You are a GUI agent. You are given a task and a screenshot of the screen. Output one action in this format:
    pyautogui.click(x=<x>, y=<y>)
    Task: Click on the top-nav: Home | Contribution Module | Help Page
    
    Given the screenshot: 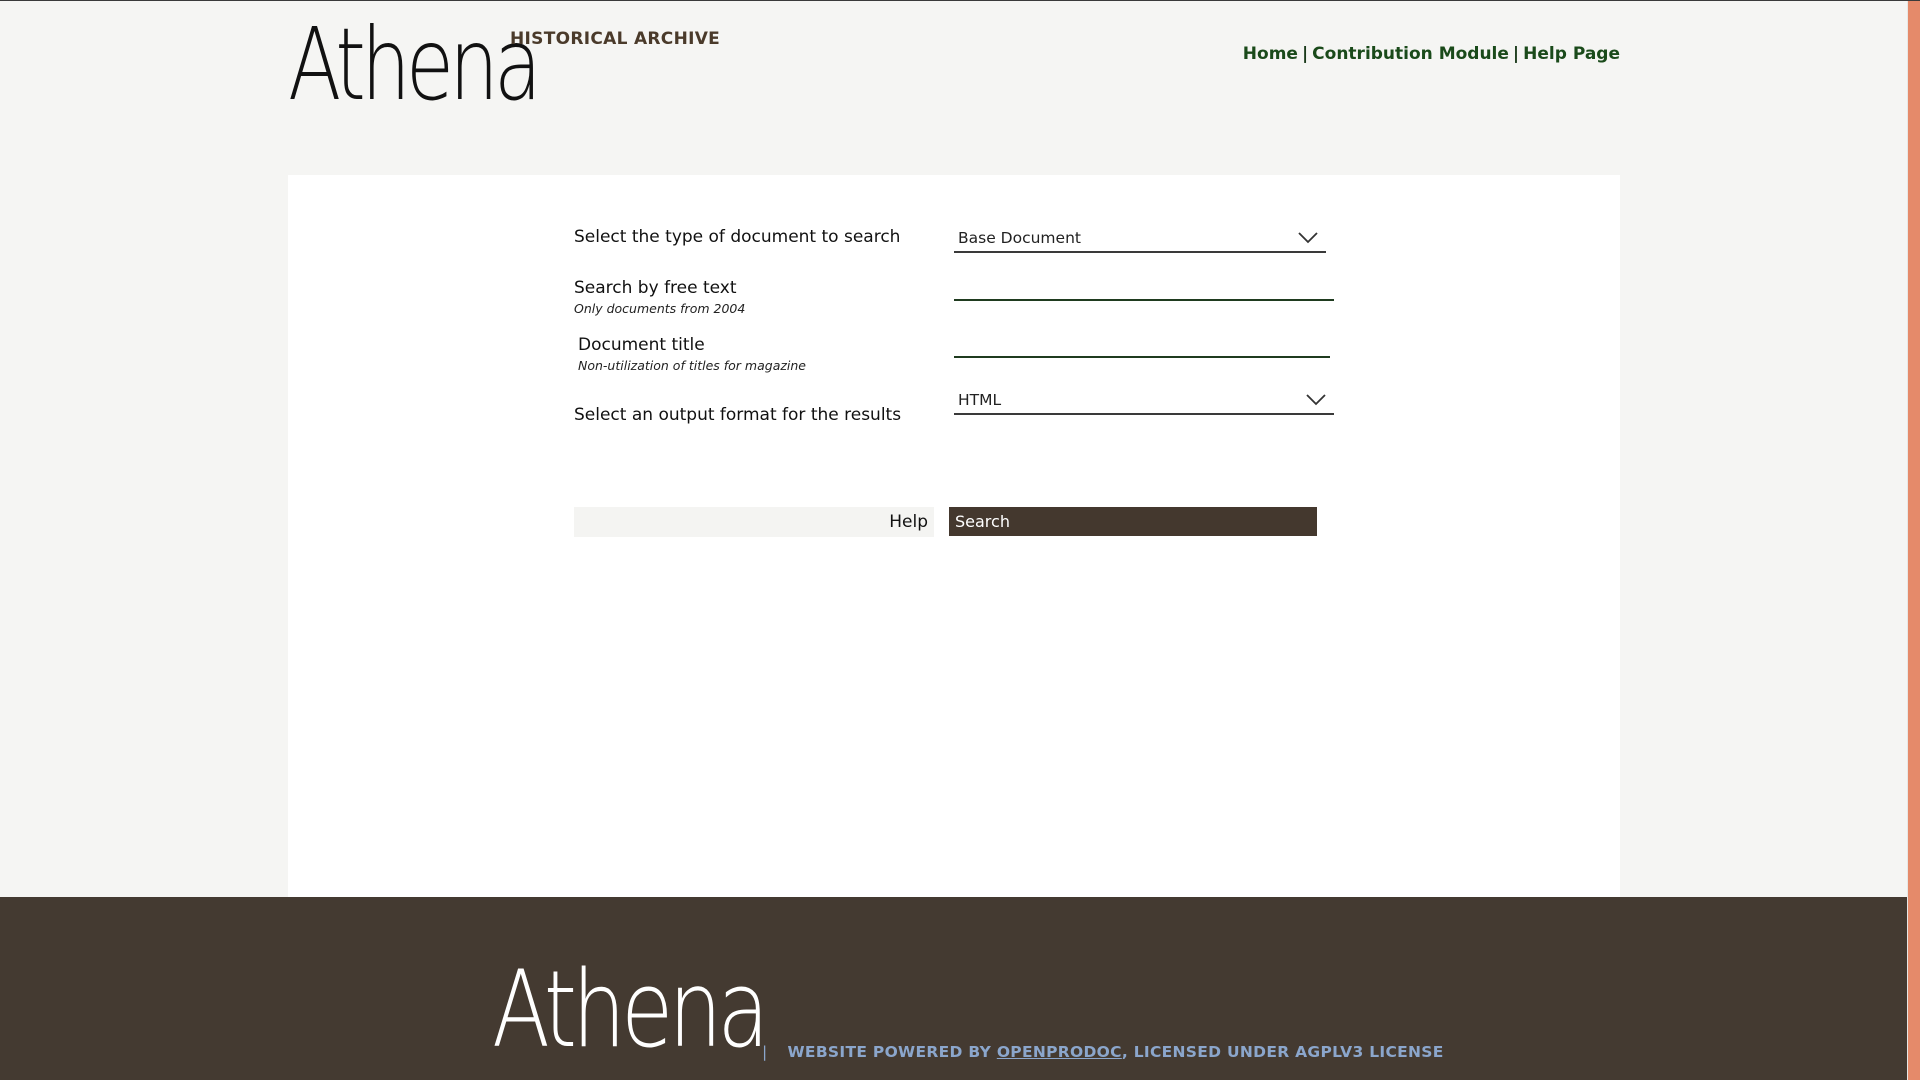 What is the action you would take?
    pyautogui.click(x=1431, y=54)
    